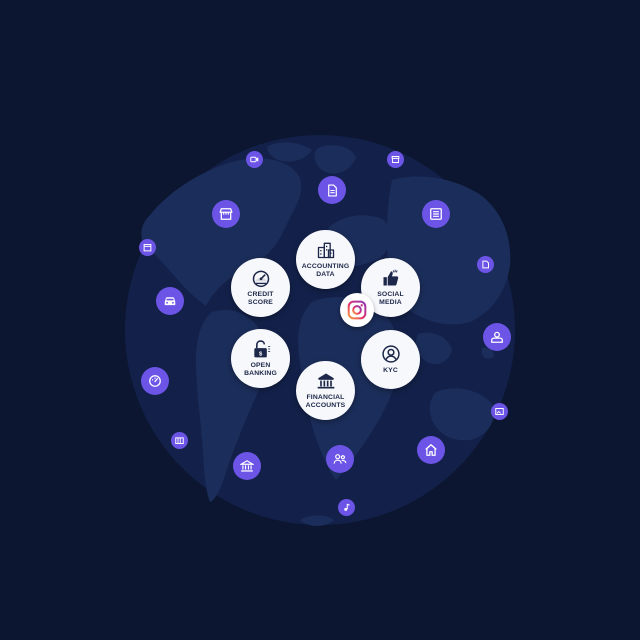 The height and width of the screenshot is (640, 640). I want to click on orbit-dot-receipt, so click(436, 214).